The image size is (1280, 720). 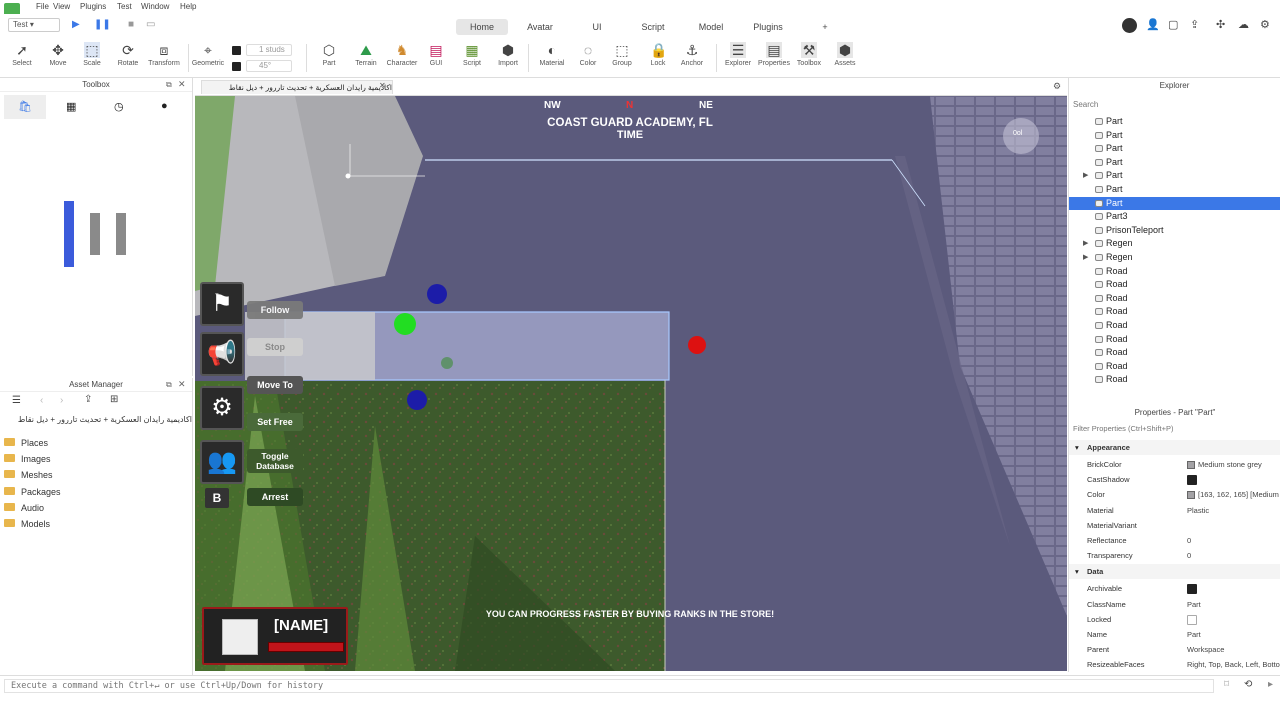 What do you see at coordinates (25, 107) in the screenshot?
I see `toolbox-tab-marketplace: 🛍` at bounding box center [25, 107].